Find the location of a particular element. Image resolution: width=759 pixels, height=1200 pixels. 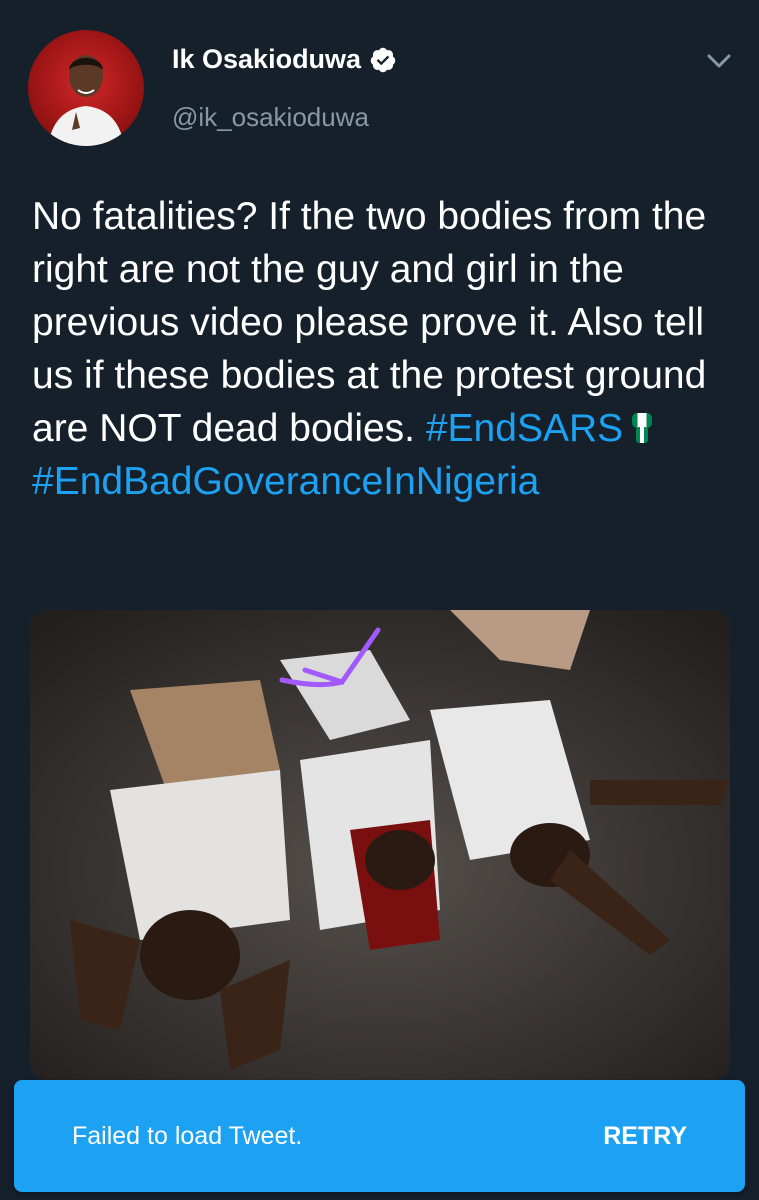

retry-button: RETRY is located at coordinates (645, 1136).